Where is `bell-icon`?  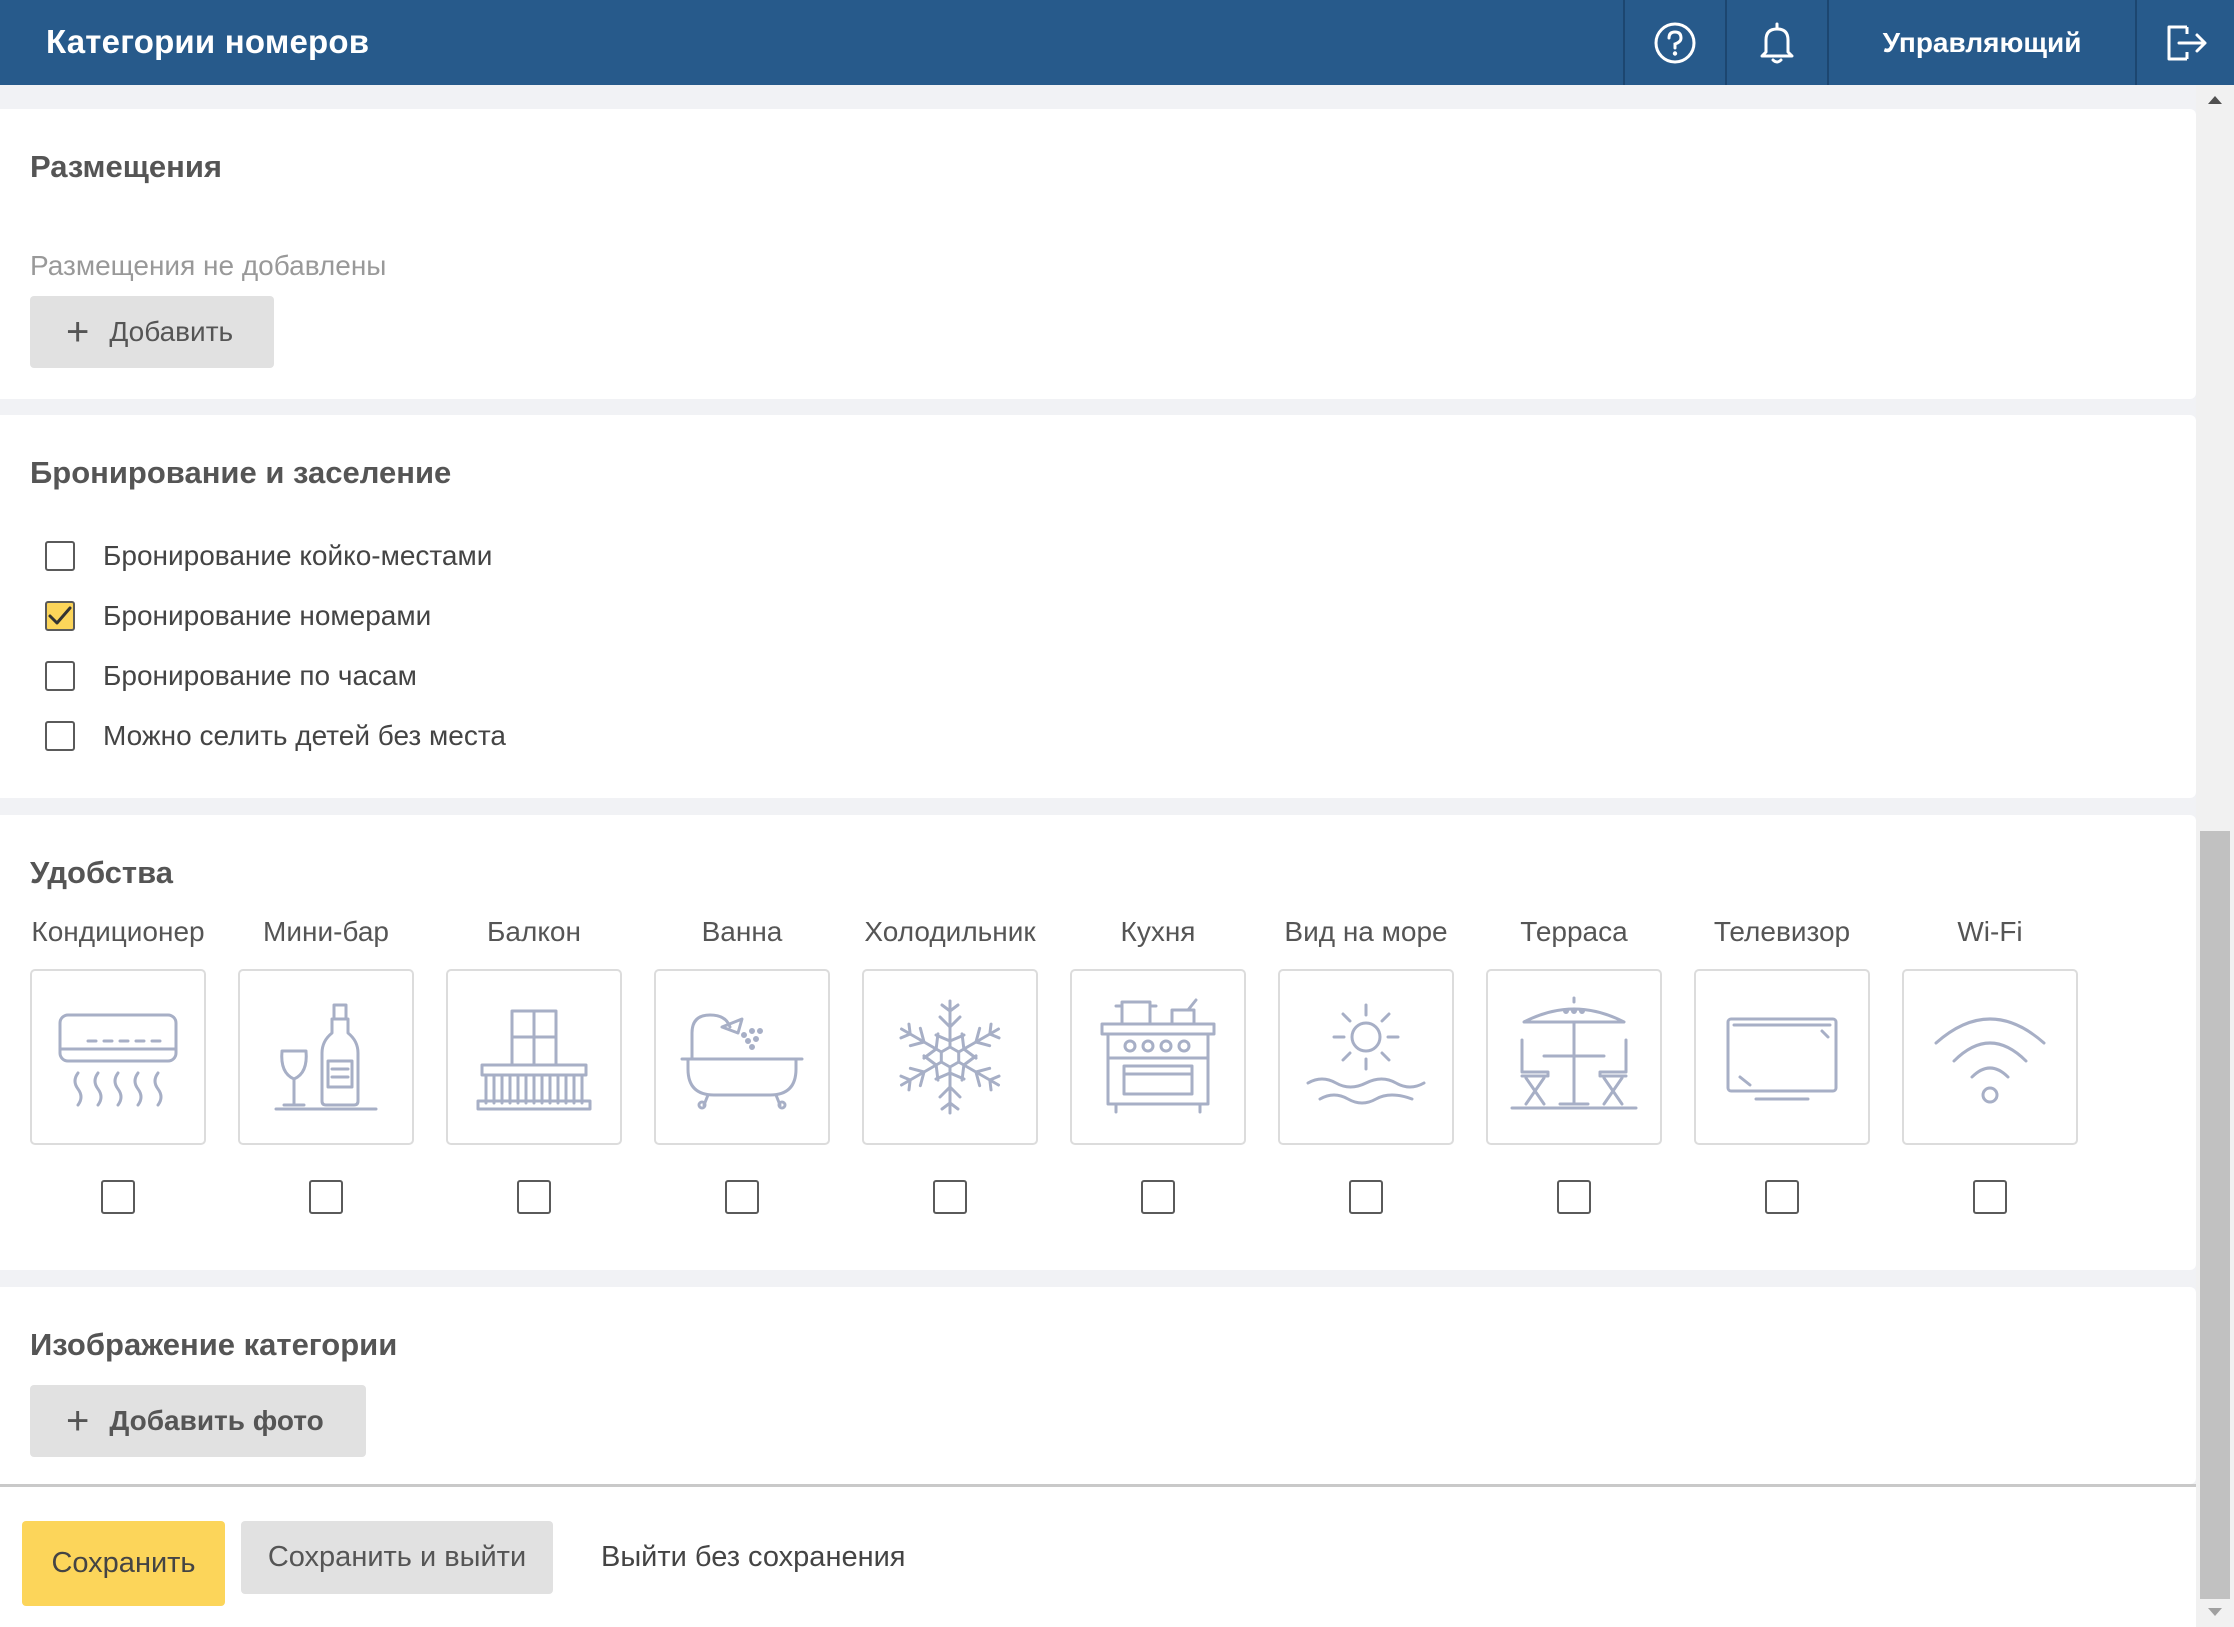
bell-icon is located at coordinates (1777, 42).